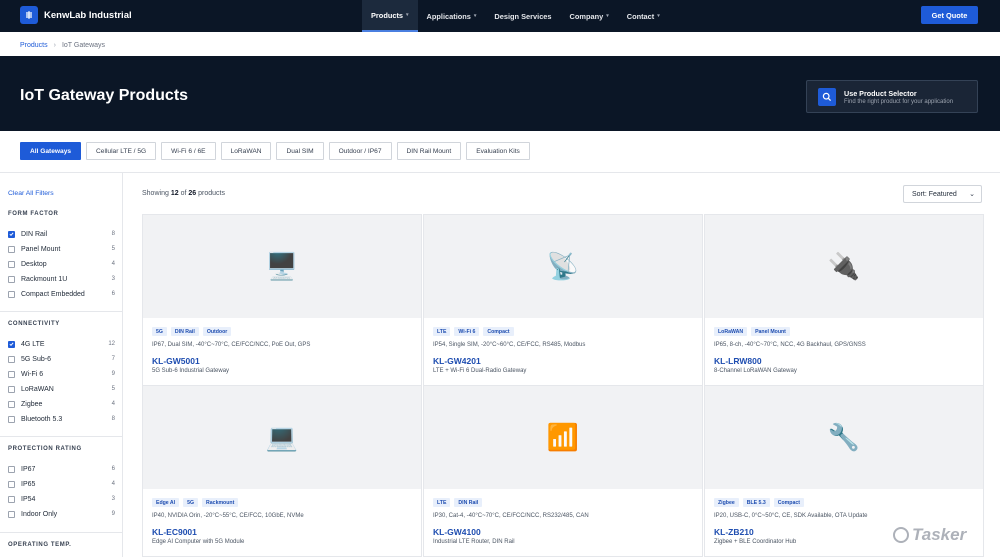 The image size is (1000, 557). What do you see at coordinates (31, 193) in the screenshot?
I see `clear-filters-link: Clear All Filters` at bounding box center [31, 193].